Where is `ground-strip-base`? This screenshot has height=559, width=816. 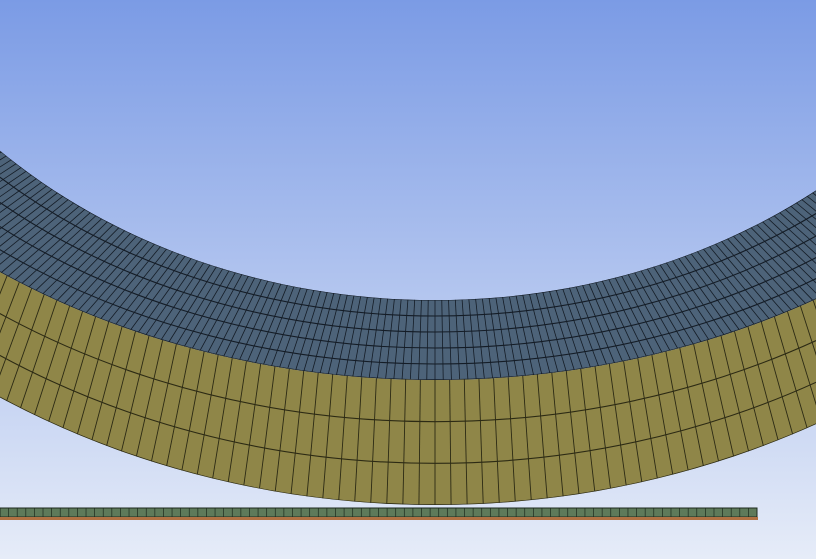 ground-strip-base is located at coordinates (379, 518).